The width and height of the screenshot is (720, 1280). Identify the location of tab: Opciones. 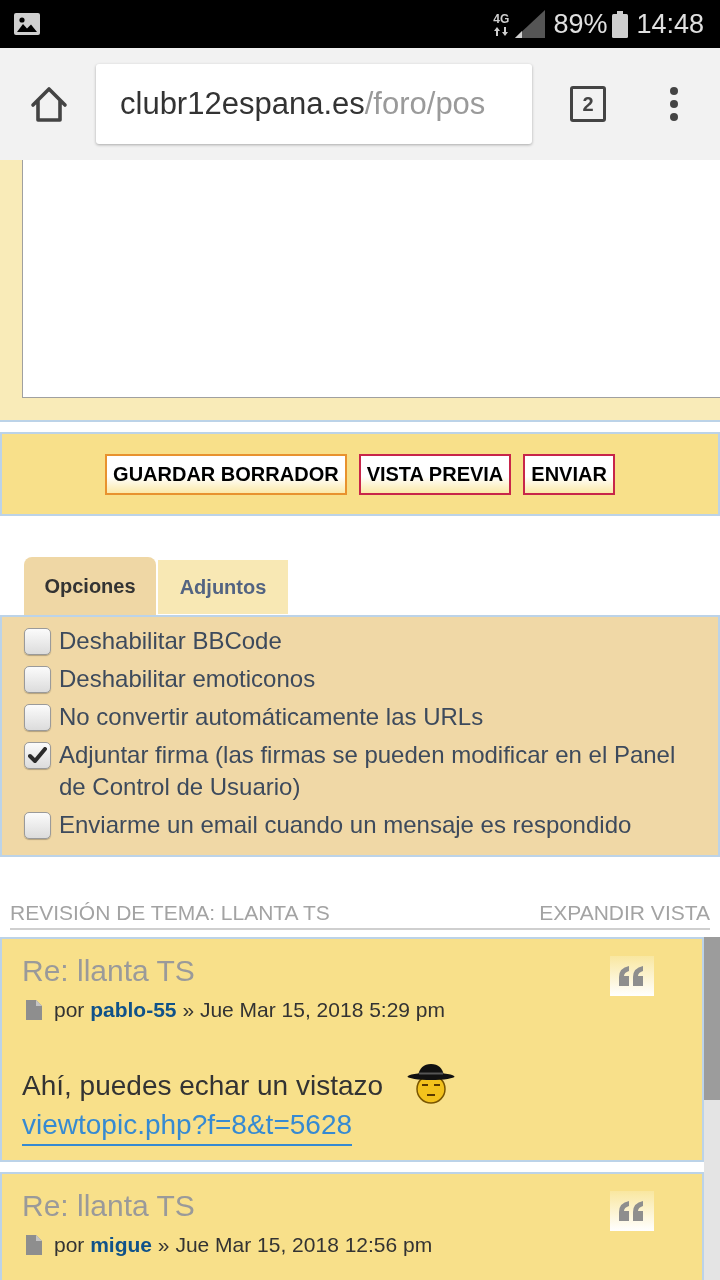
(90, 586).